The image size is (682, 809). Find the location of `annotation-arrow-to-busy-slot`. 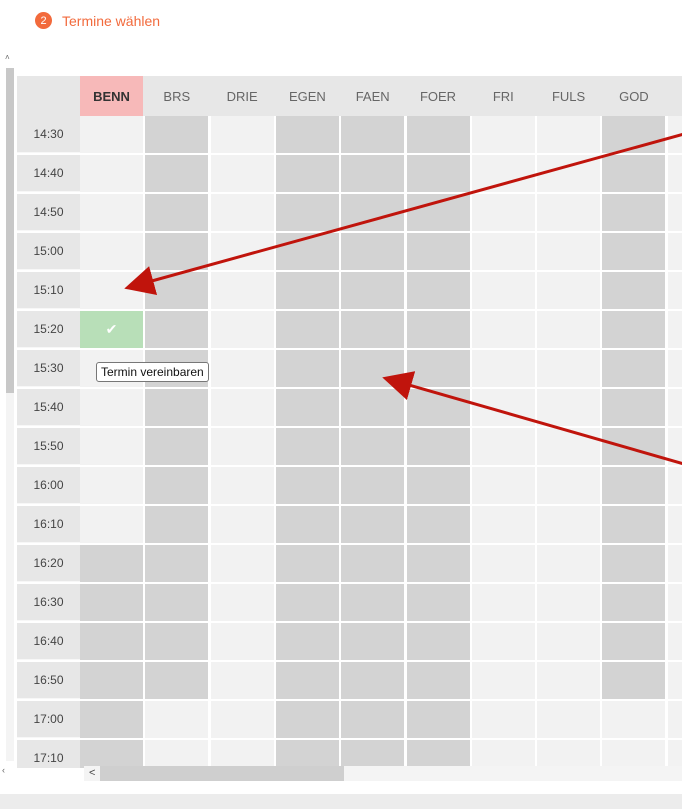

annotation-arrow-to-busy-slot is located at coordinates (532, 418).